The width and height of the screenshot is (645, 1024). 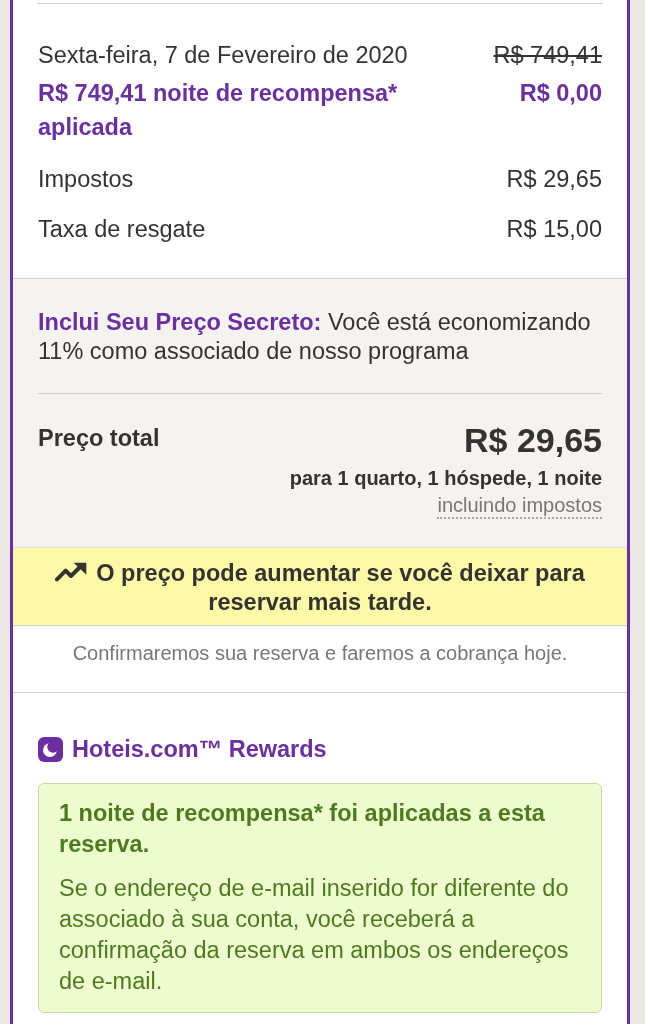 What do you see at coordinates (533, 440) in the screenshot?
I see `total-amount: R$ 29,65` at bounding box center [533, 440].